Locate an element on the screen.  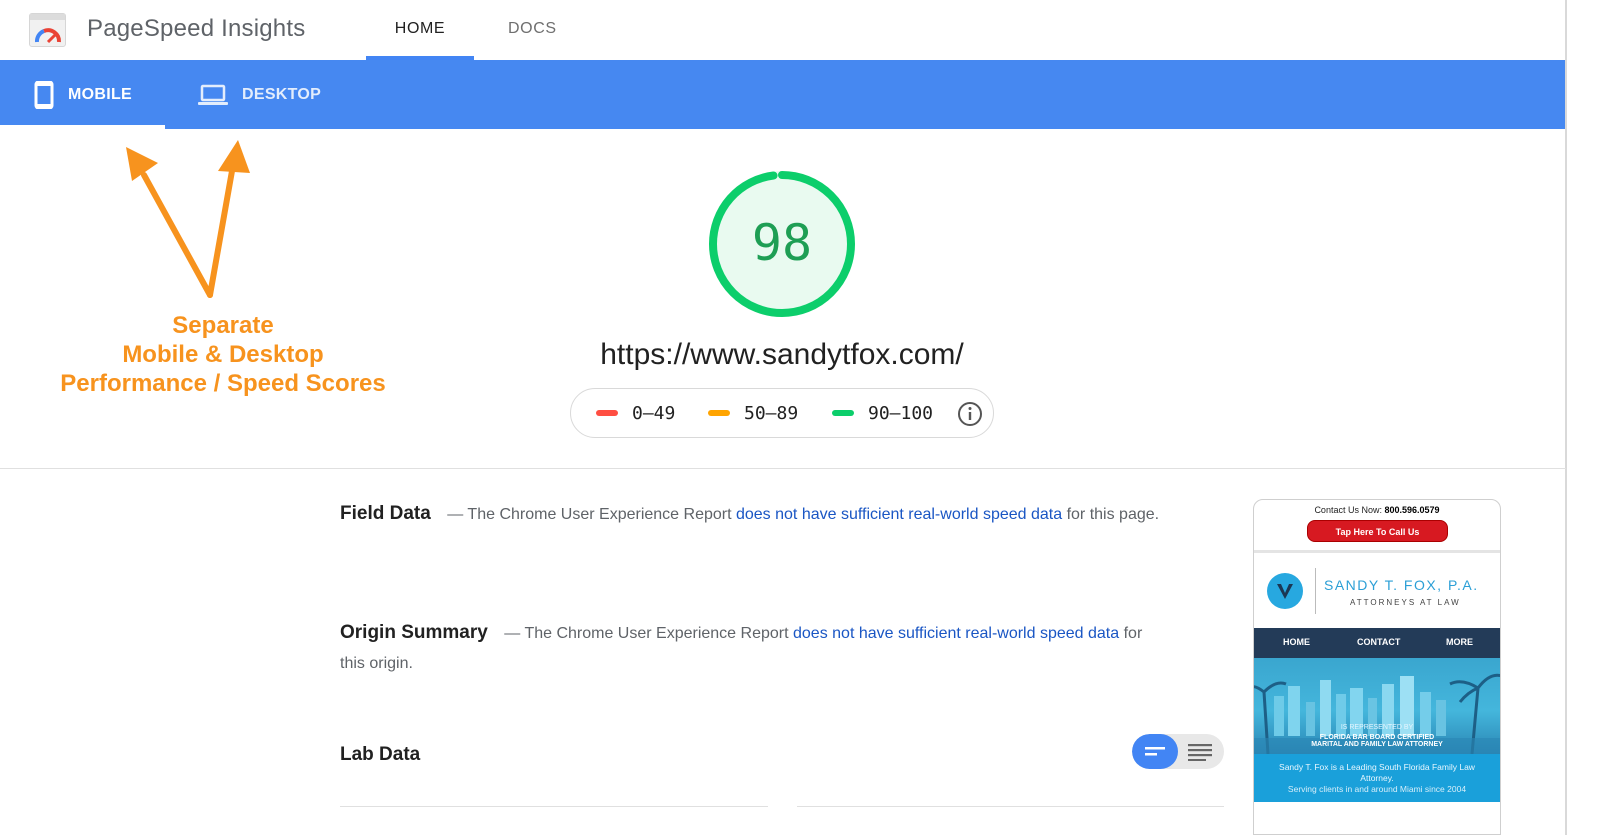
smartphone-icon is located at coordinates (44, 94).